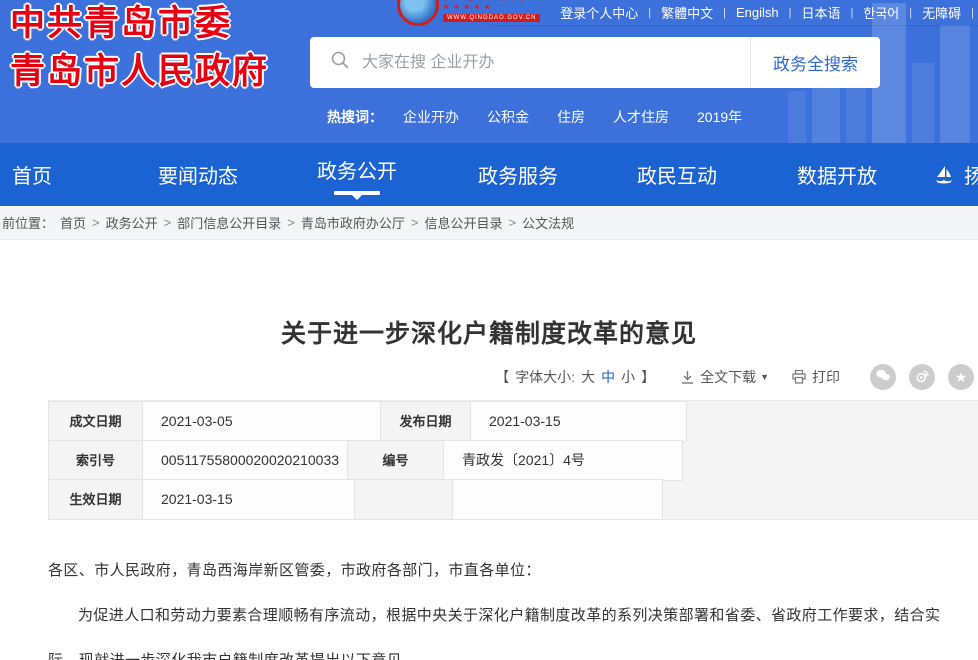 This screenshot has height=660, width=978. What do you see at coordinates (628, 377) in the screenshot?
I see `font-size-small: 小` at bounding box center [628, 377].